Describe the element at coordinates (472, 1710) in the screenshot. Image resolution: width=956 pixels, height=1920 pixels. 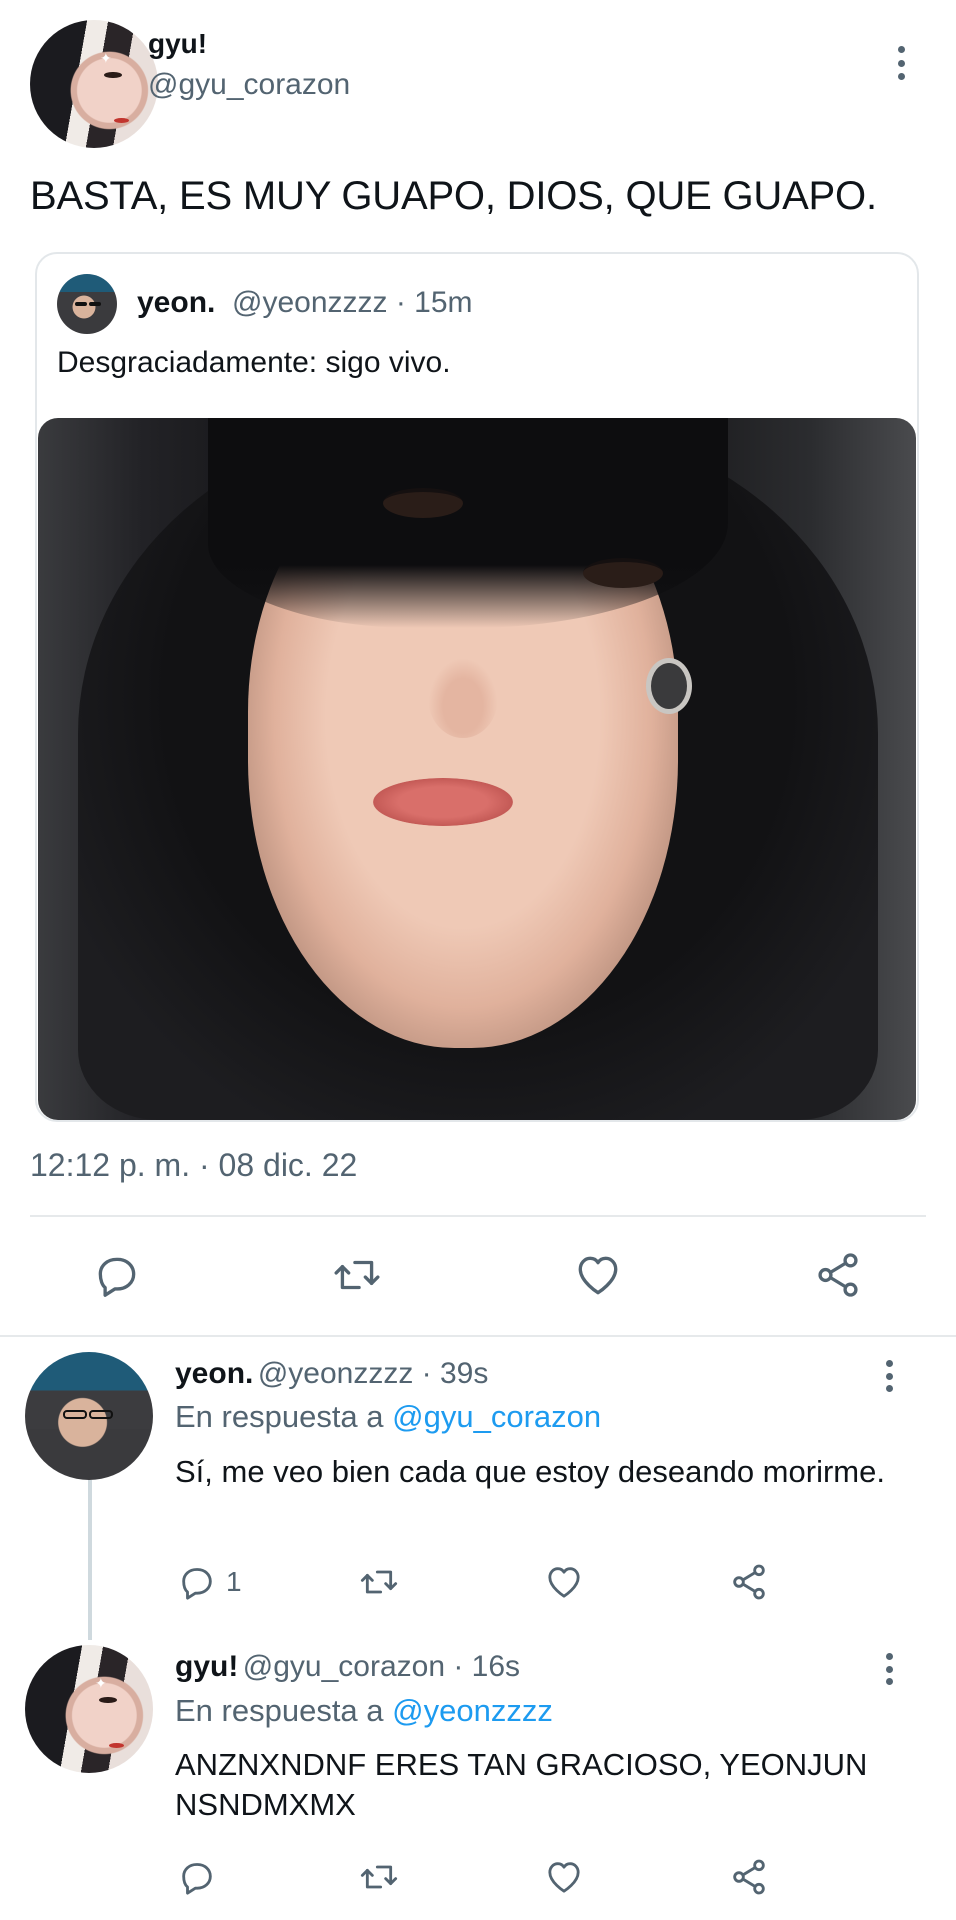
I see `mention-link: @yeonzzzz` at that location.